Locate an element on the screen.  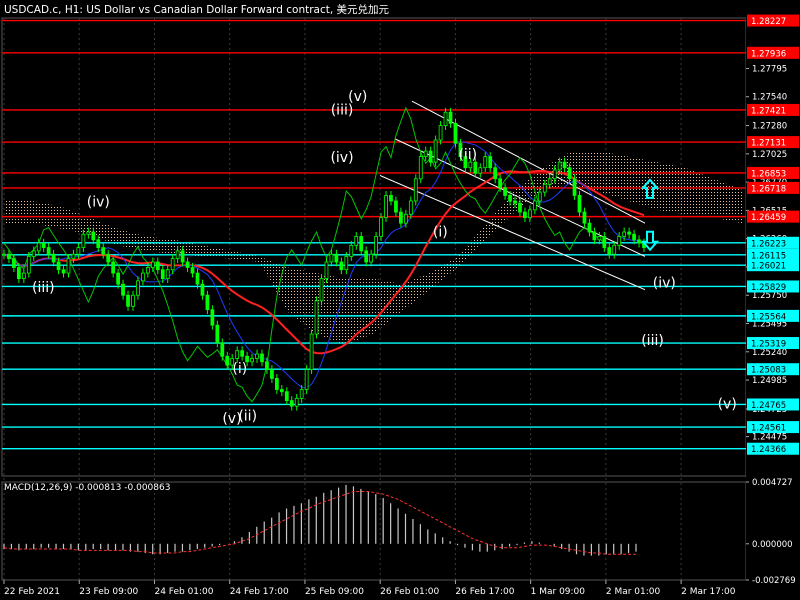
support-tag: 1.25319 is located at coordinates (768, 345).